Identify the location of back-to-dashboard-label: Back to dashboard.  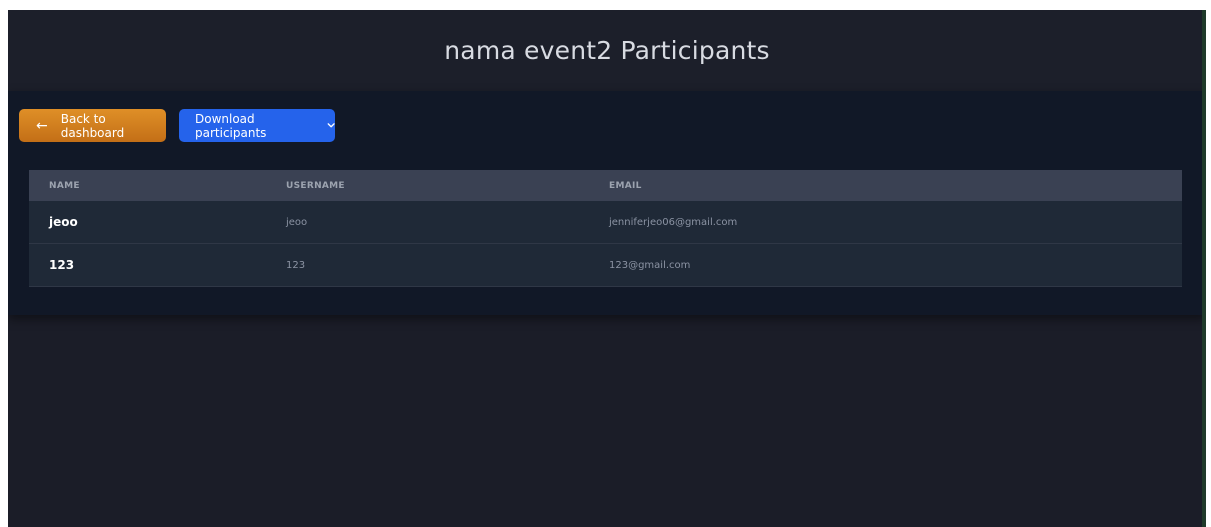
(92, 125).